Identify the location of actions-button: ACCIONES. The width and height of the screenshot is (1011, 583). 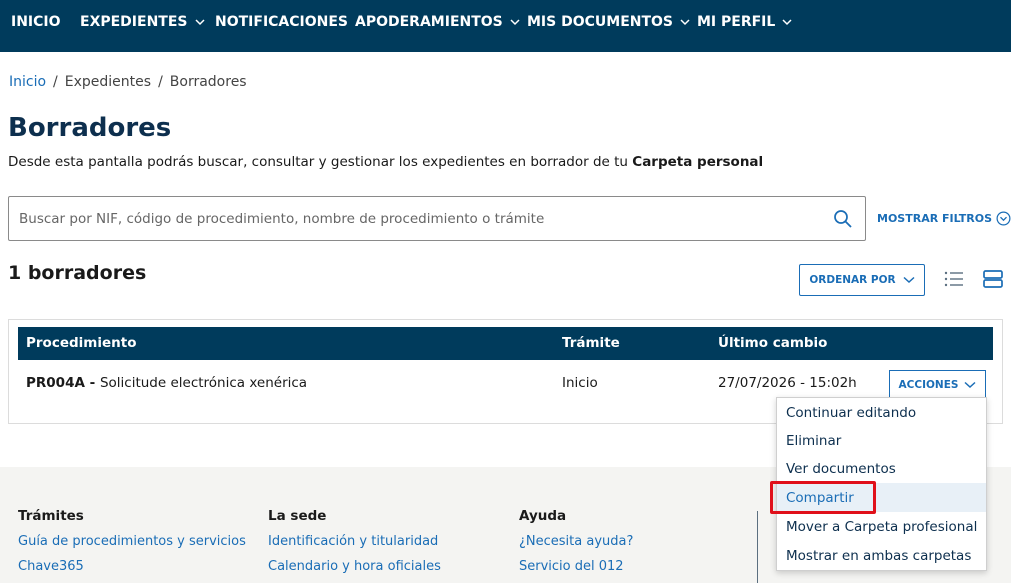
(937, 385).